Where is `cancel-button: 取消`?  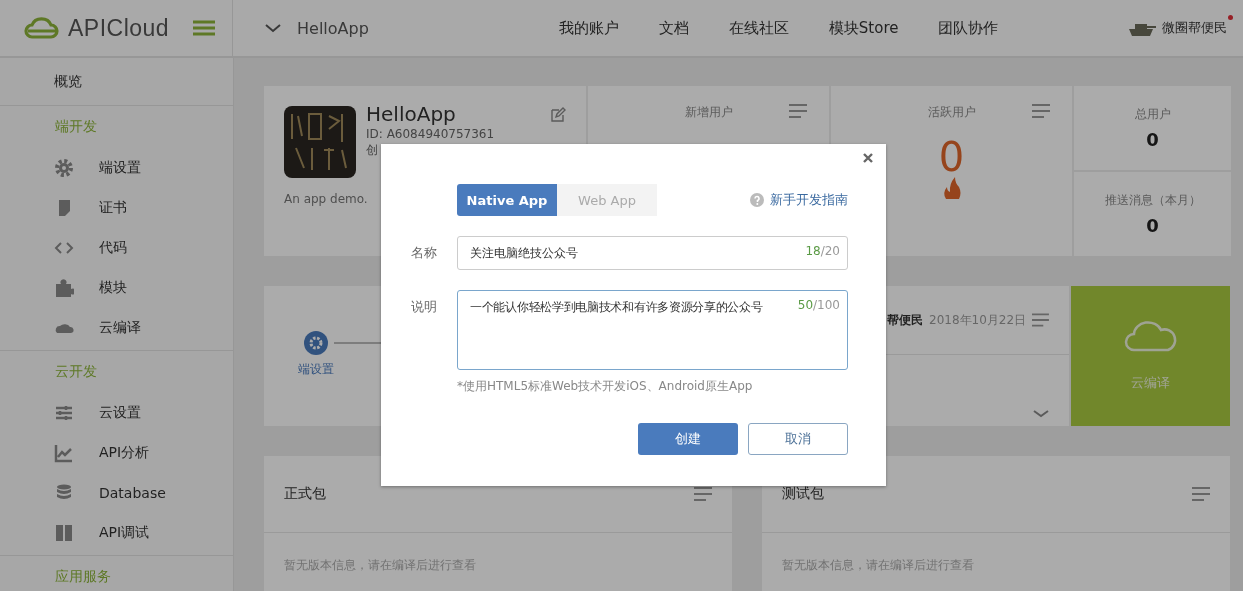
cancel-button: 取消 is located at coordinates (798, 439).